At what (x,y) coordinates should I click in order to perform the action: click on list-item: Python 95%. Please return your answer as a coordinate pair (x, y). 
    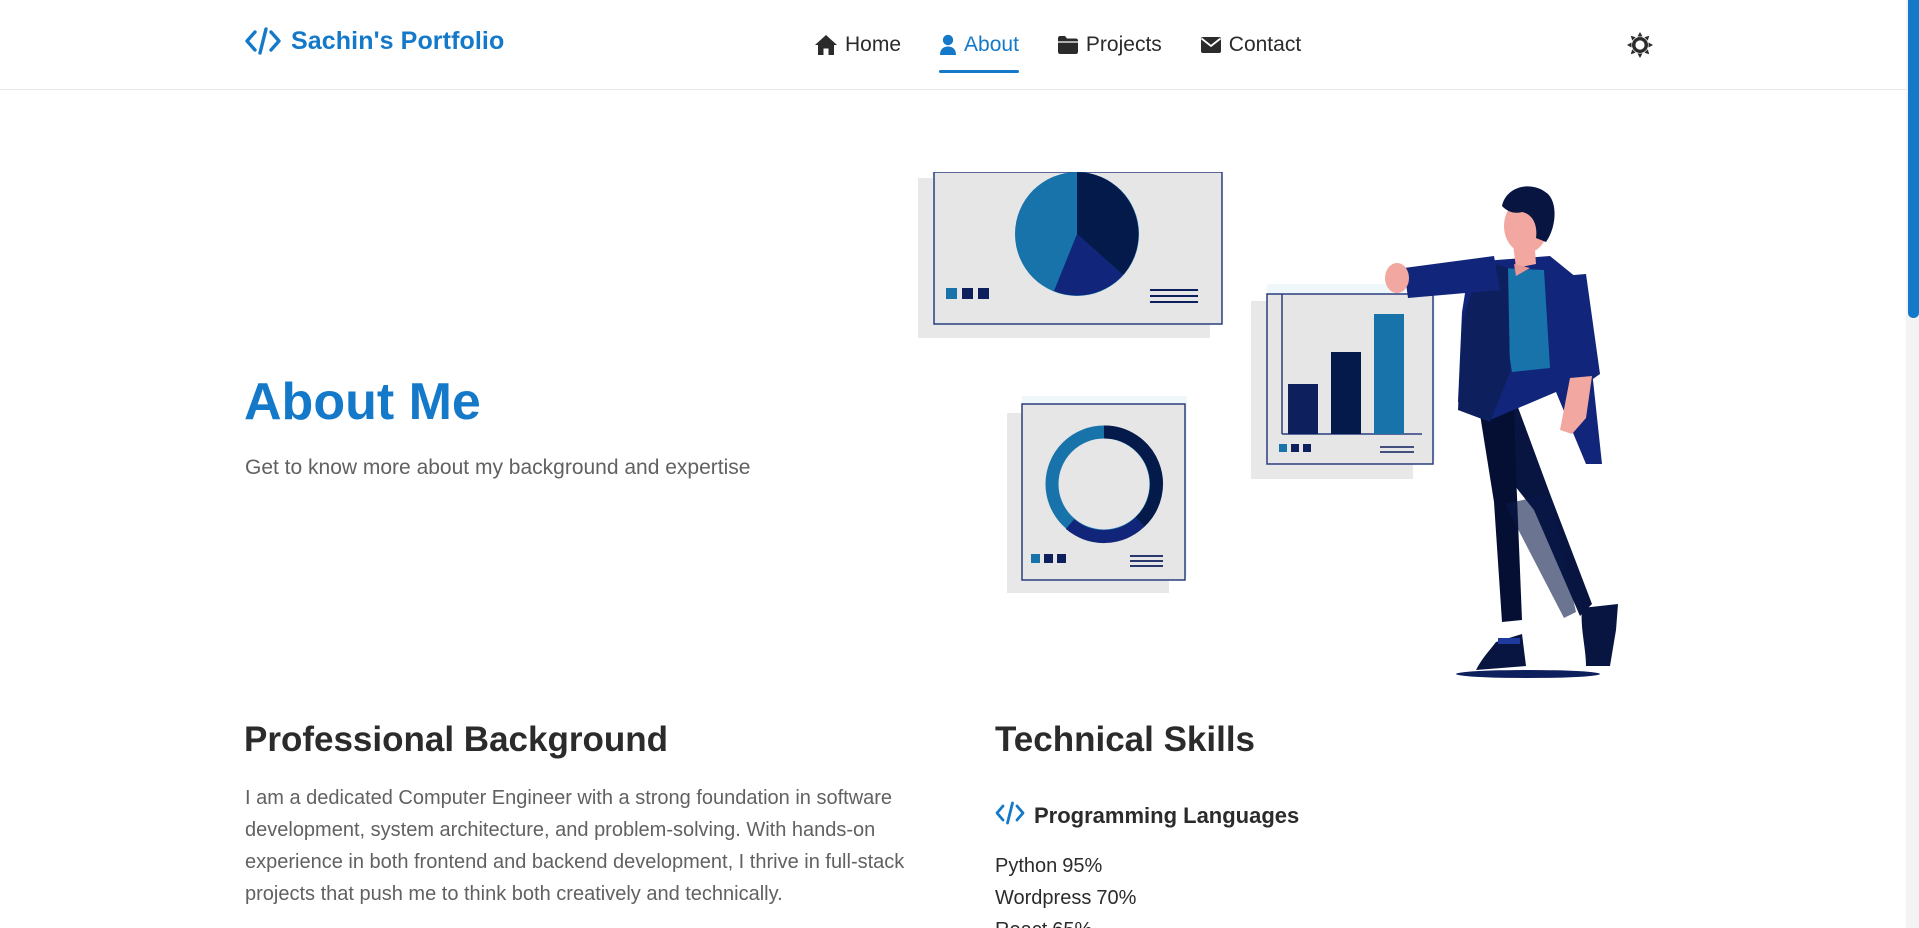
    Looking at the image, I should click on (1065, 866).